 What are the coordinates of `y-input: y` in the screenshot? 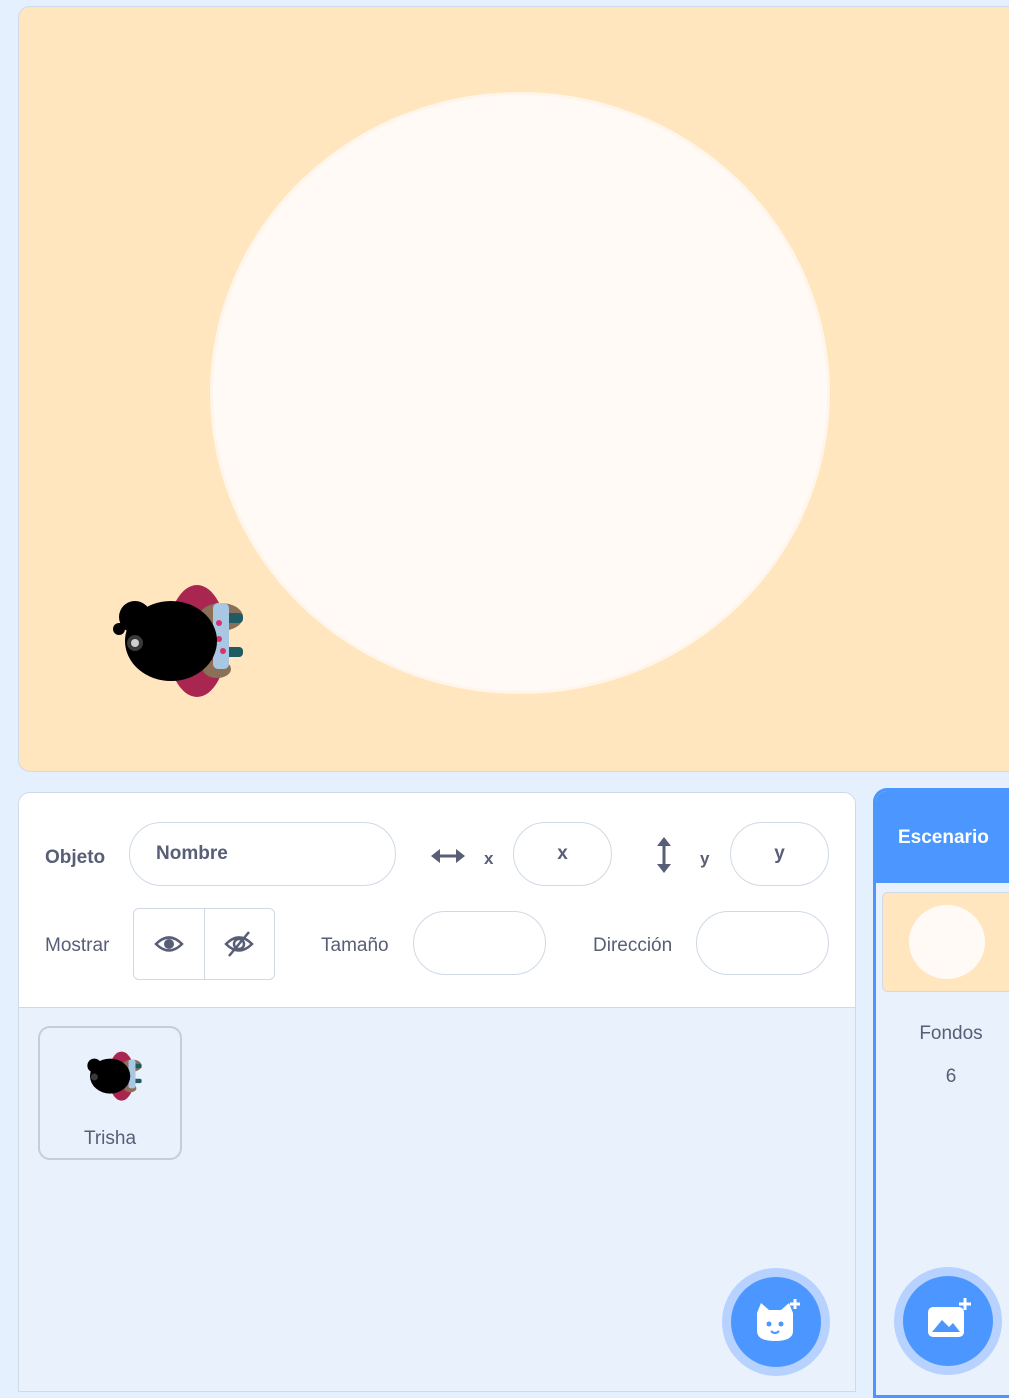 It's located at (779, 854).